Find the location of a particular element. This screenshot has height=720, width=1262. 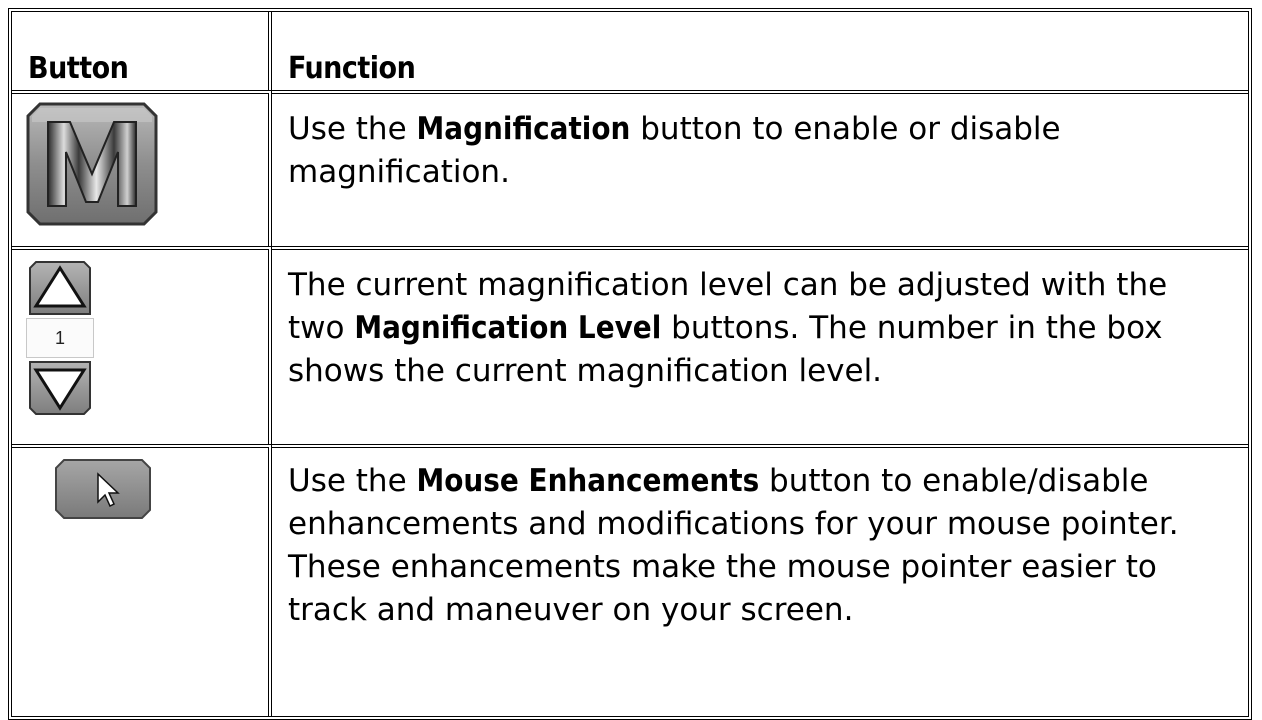

header-button-label: Button is located at coordinates (78, 68).